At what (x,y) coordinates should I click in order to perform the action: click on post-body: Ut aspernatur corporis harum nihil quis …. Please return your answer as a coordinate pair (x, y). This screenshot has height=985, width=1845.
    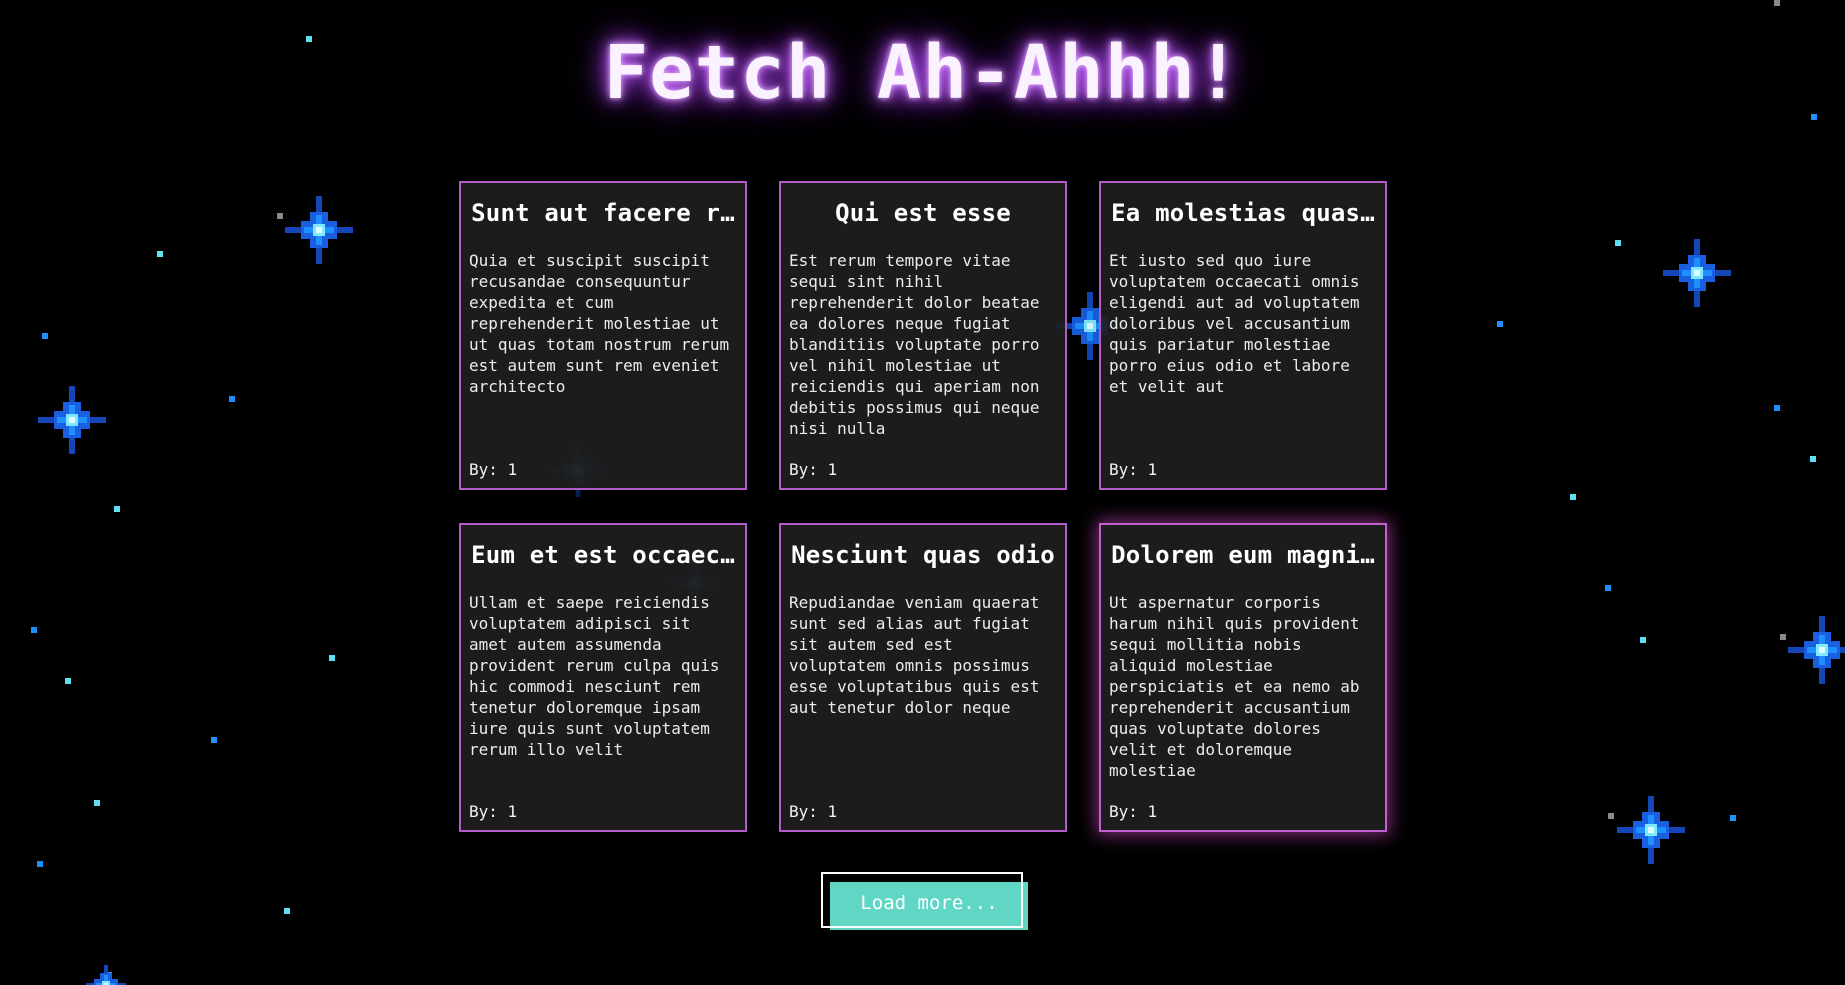
    Looking at the image, I should click on (1234, 686).